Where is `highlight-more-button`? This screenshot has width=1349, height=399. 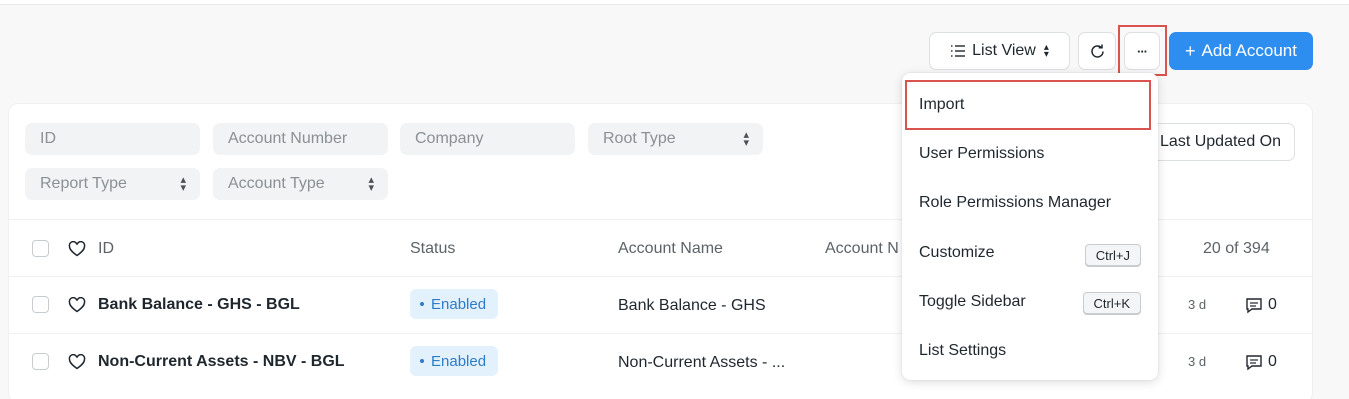 highlight-more-button is located at coordinates (1142, 50).